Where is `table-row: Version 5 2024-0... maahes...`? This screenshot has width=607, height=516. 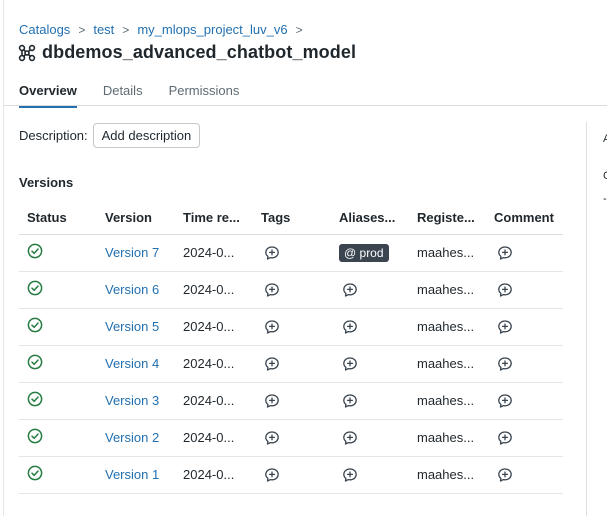
table-row: Version 5 2024-0... maahes... is located at coordinates (291, 327).